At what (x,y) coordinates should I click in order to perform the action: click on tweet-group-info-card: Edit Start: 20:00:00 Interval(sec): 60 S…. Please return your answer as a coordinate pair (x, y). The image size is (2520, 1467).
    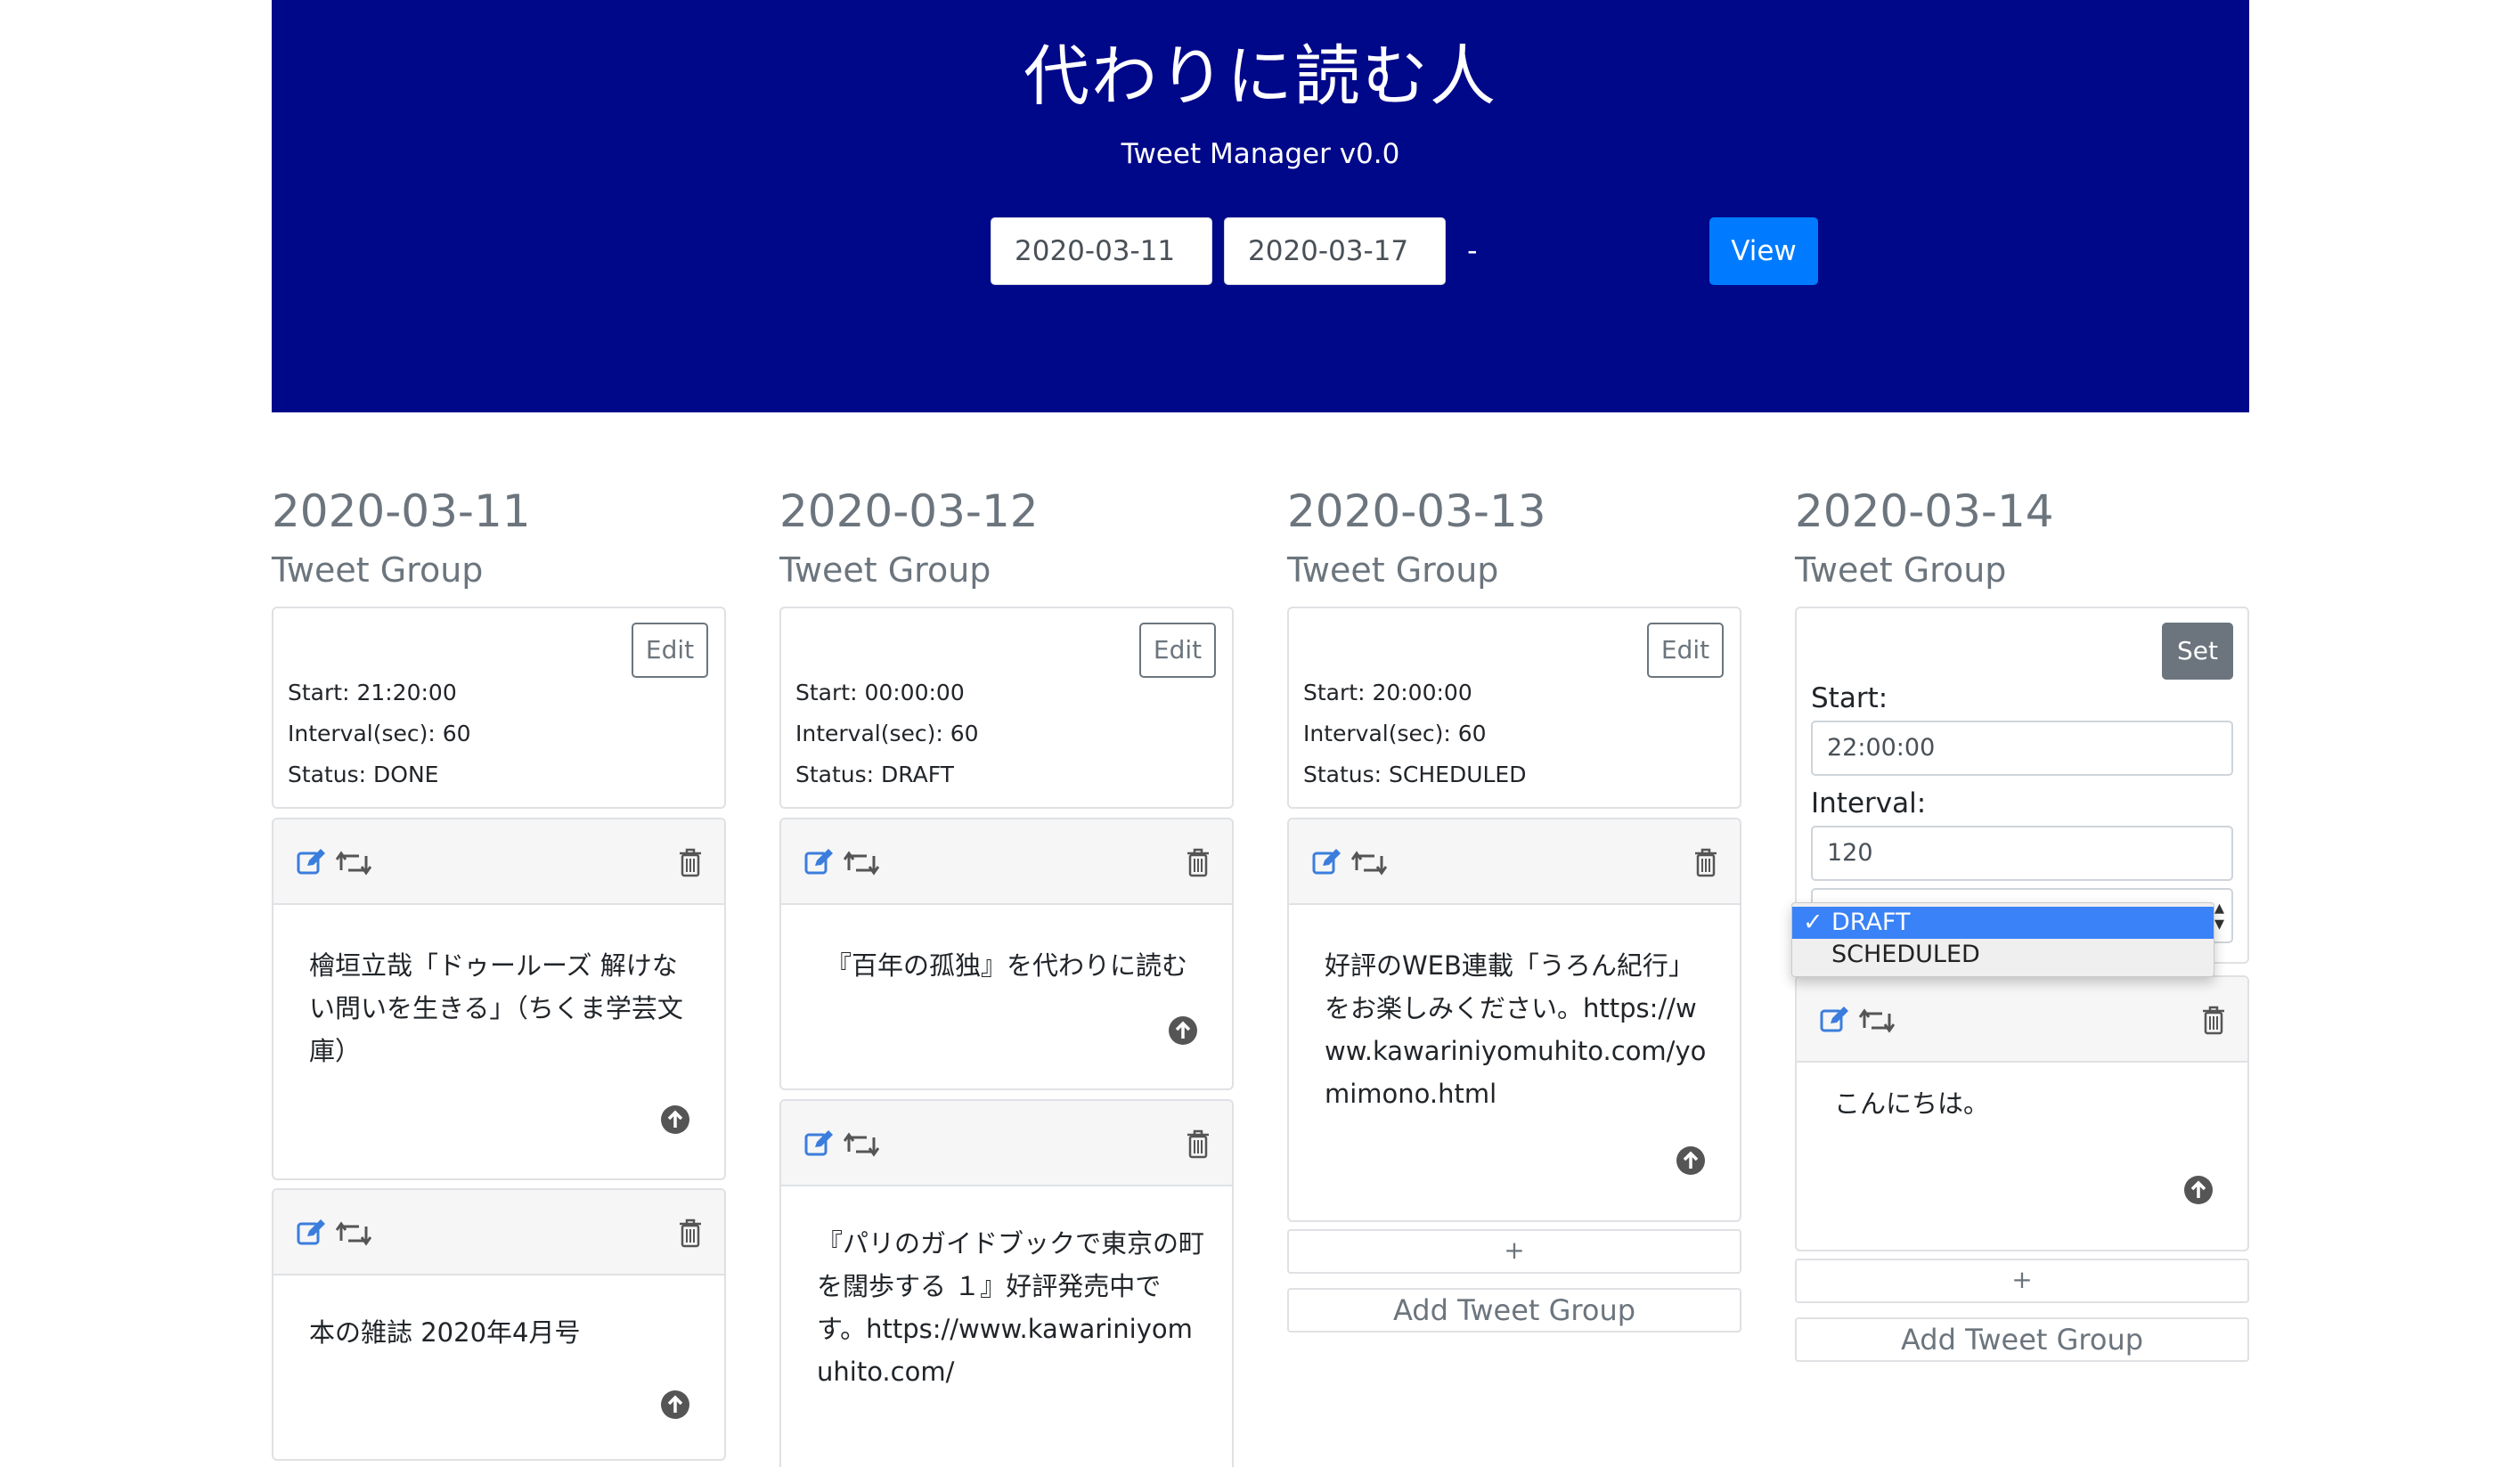
    Looking at the image, I should click on (1514, 708).